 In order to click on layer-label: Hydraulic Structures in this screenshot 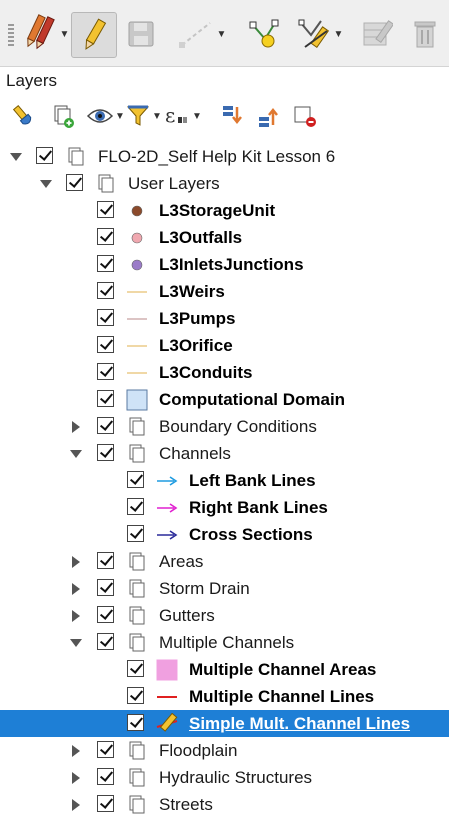, I will do `click(235, 778)`.